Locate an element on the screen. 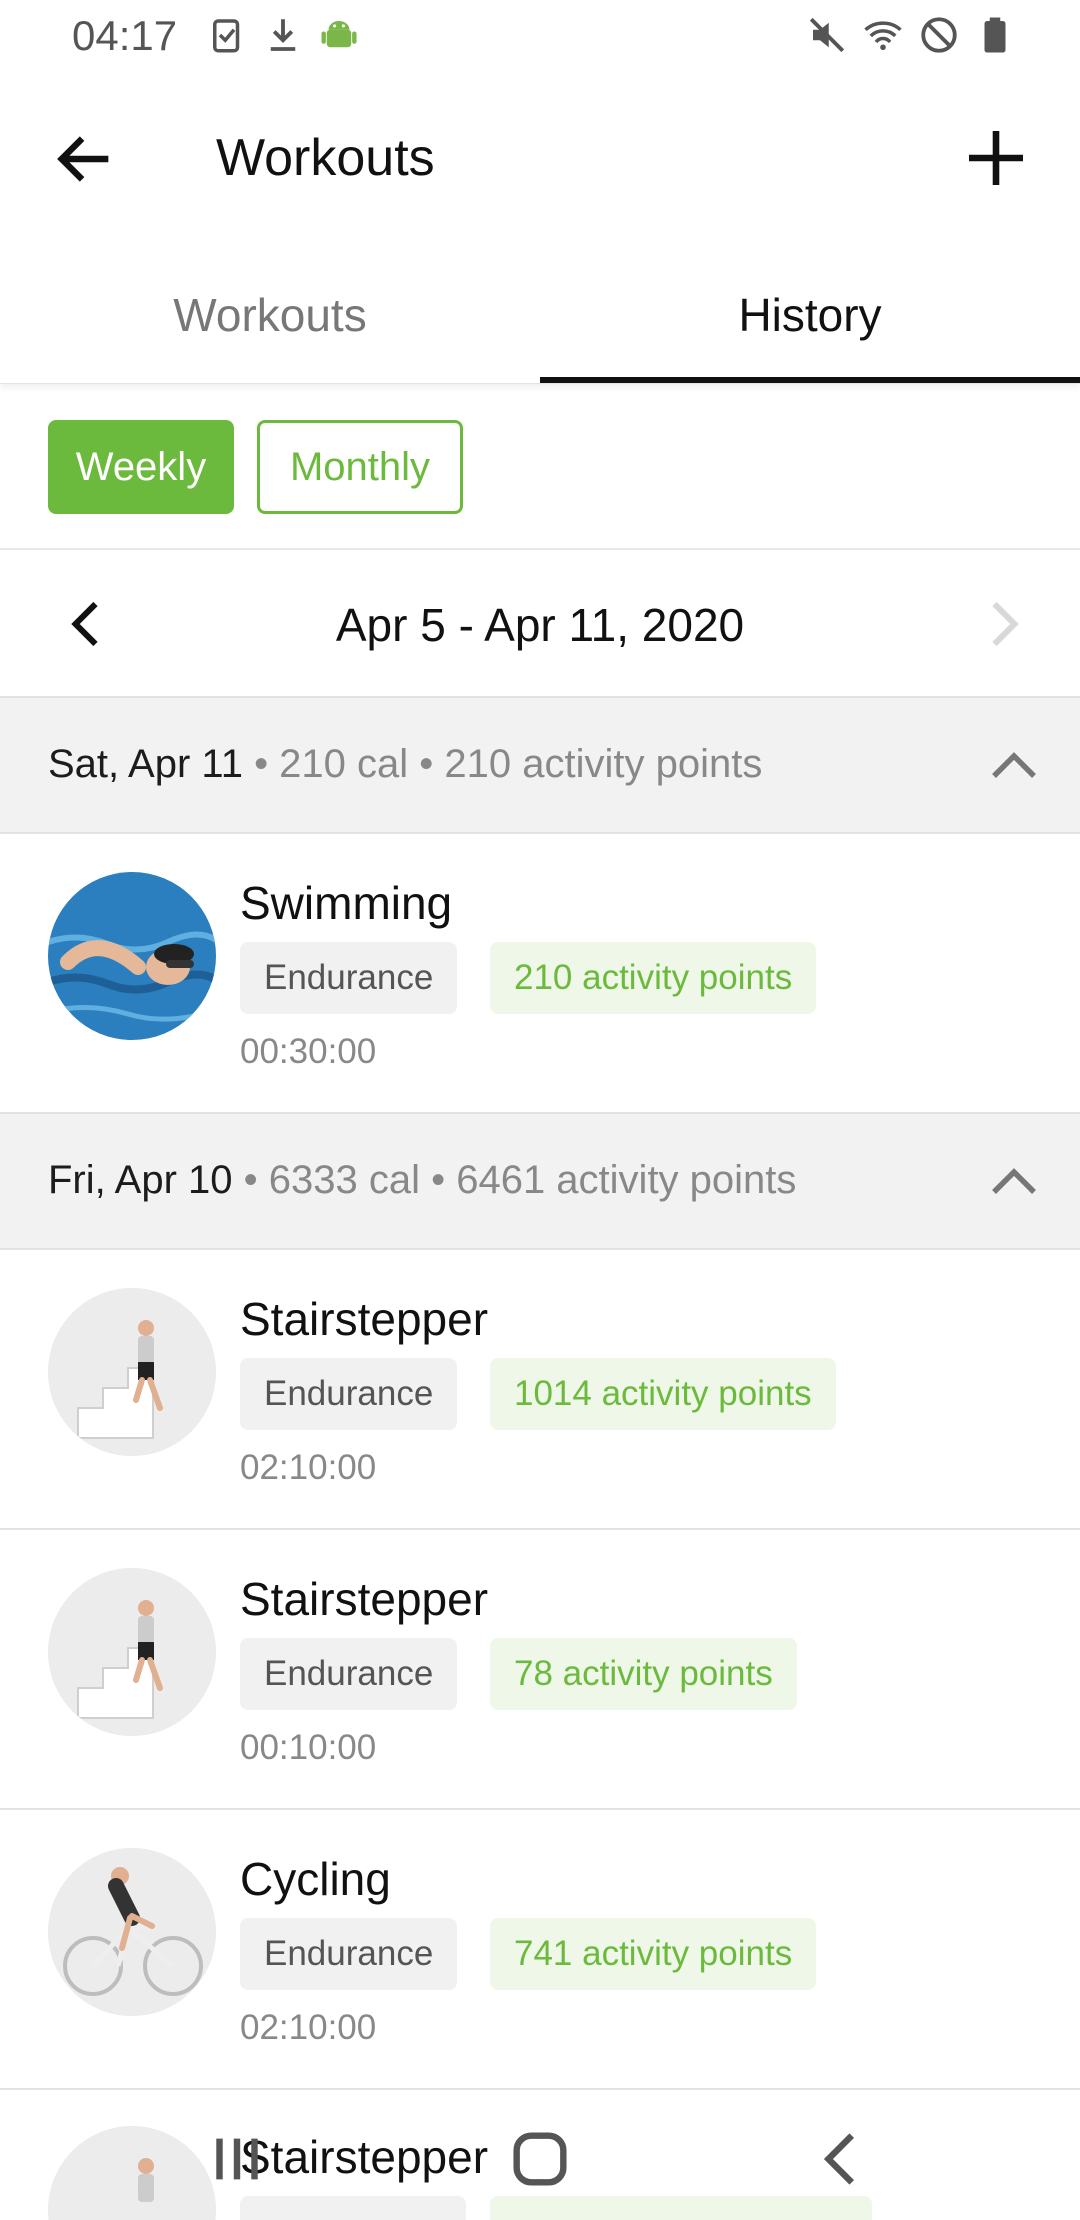 The height and width of the screenshot is (2220, 1080). date-range-label: Apr 5 - Apr 11, 2020 is located at coordinates (540, 625).